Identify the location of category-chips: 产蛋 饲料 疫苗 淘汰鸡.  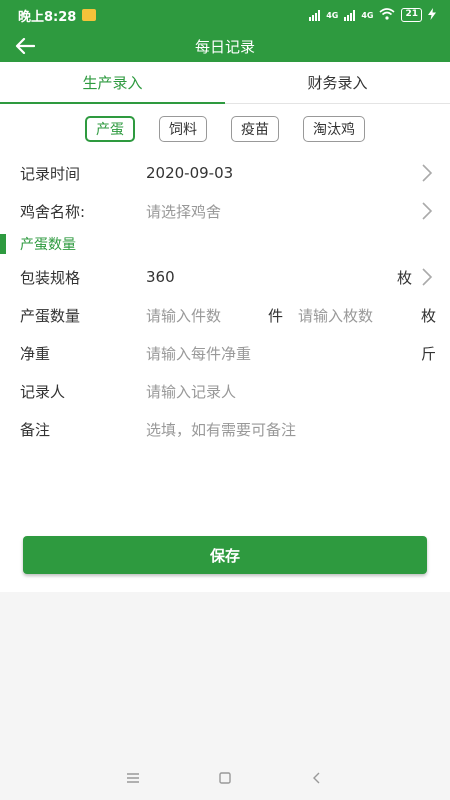
(225, 129).